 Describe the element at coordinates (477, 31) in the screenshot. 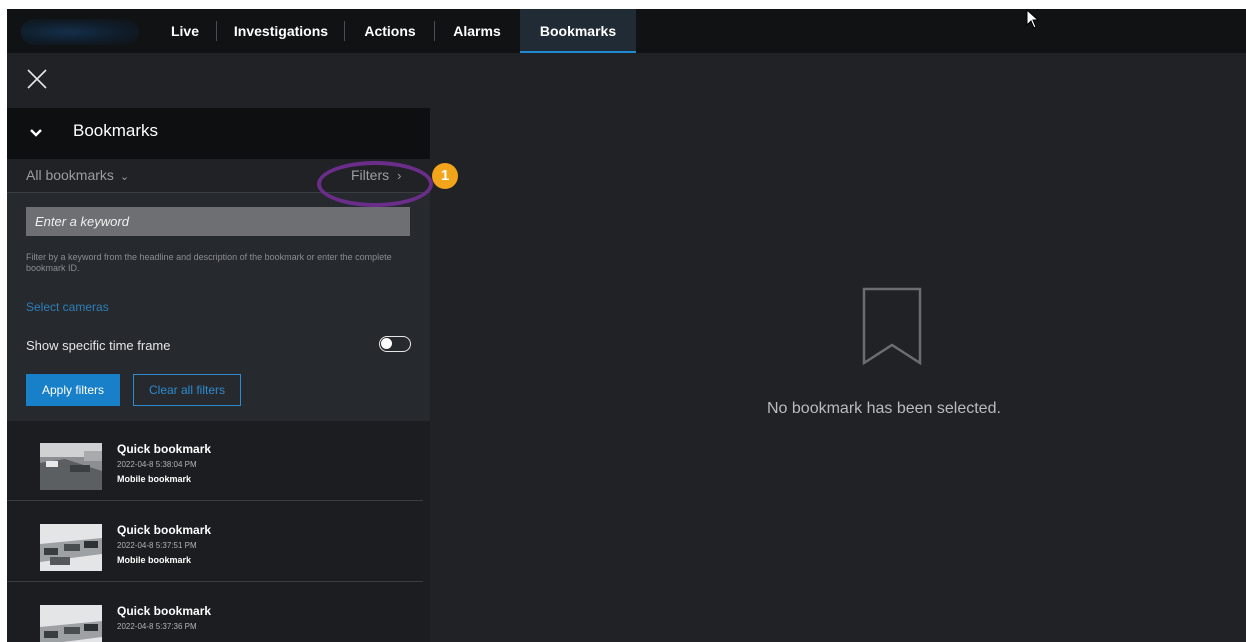

I see `tab-alarms: Alarms` at that location.